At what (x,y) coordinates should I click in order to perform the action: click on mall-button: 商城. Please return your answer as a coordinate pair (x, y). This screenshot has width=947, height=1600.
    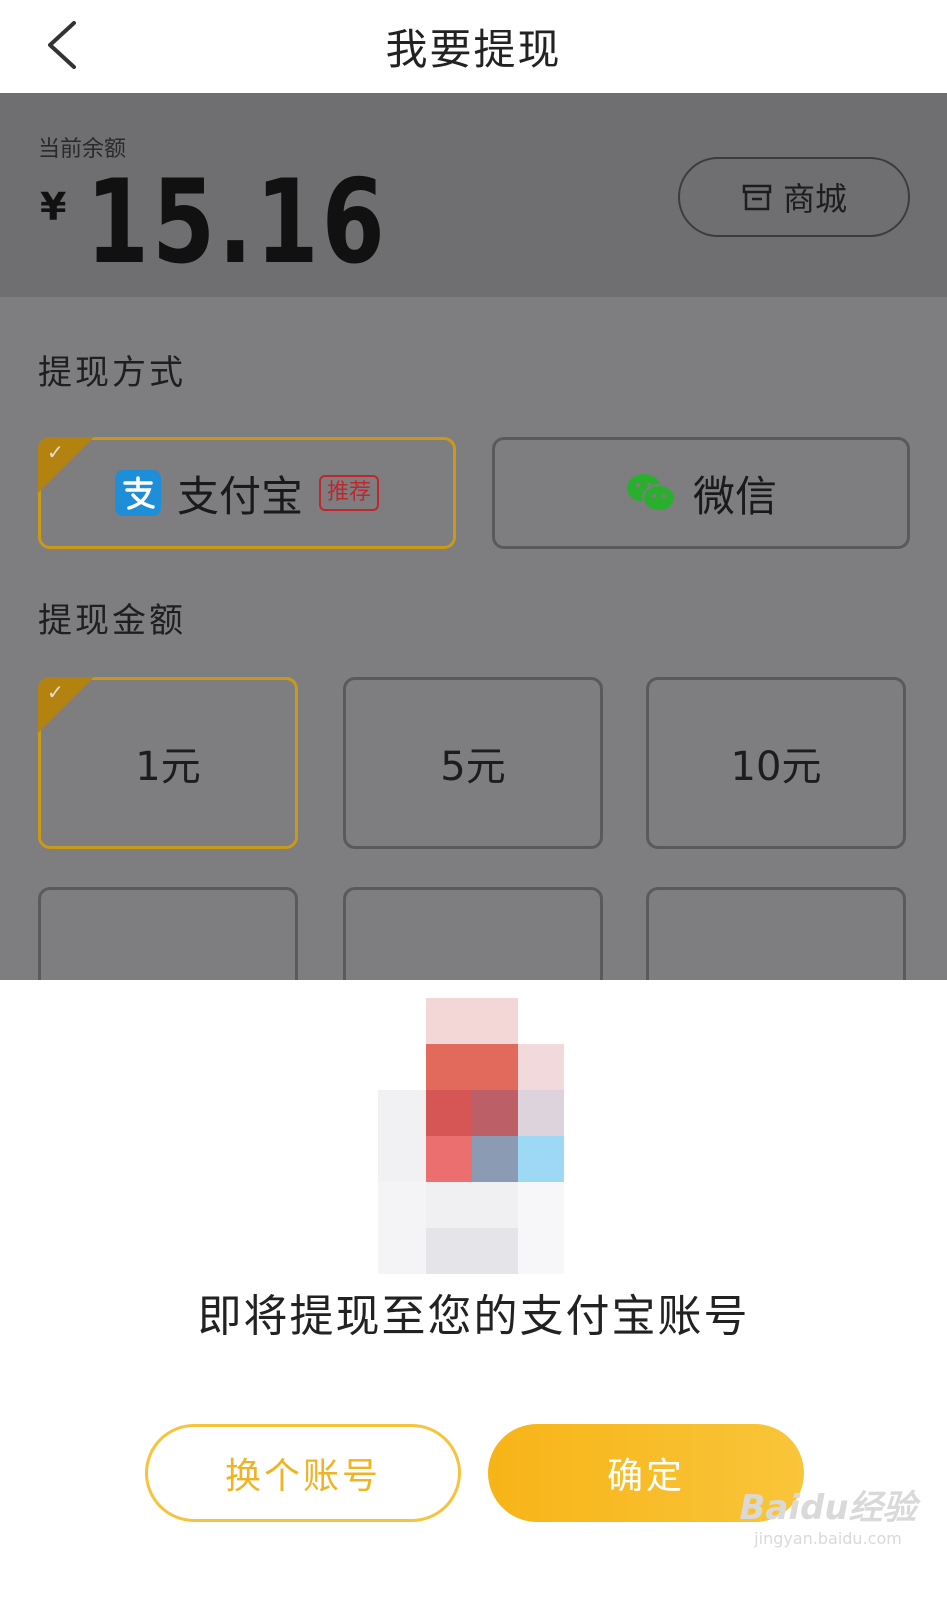
    Looking at the image, I should click on (794, 197).